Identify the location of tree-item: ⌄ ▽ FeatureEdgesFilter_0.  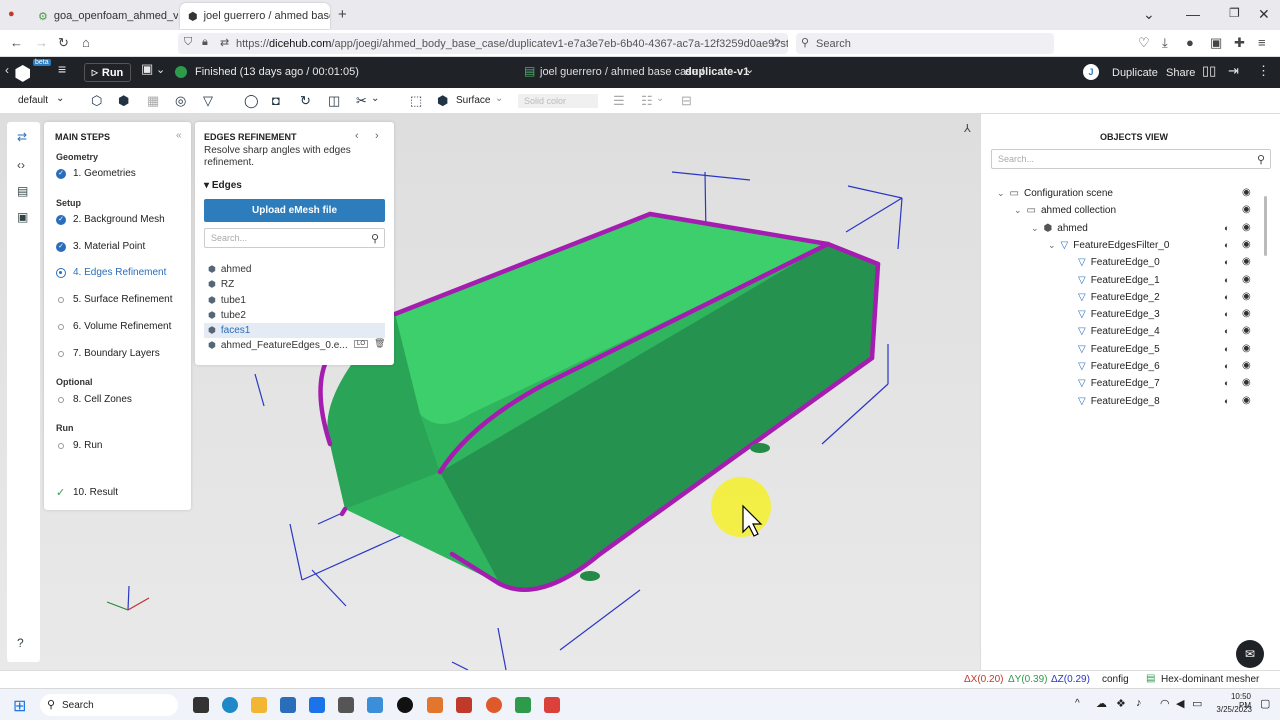
(1108, 245).